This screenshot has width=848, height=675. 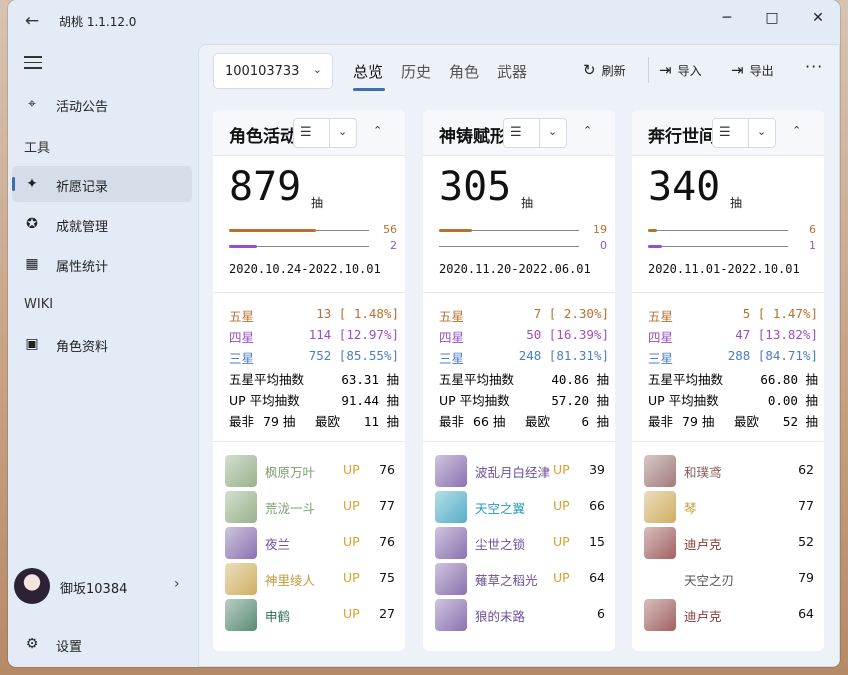 I want to click on stat-label: 五星平均抽数, so click(x=477, y=379).